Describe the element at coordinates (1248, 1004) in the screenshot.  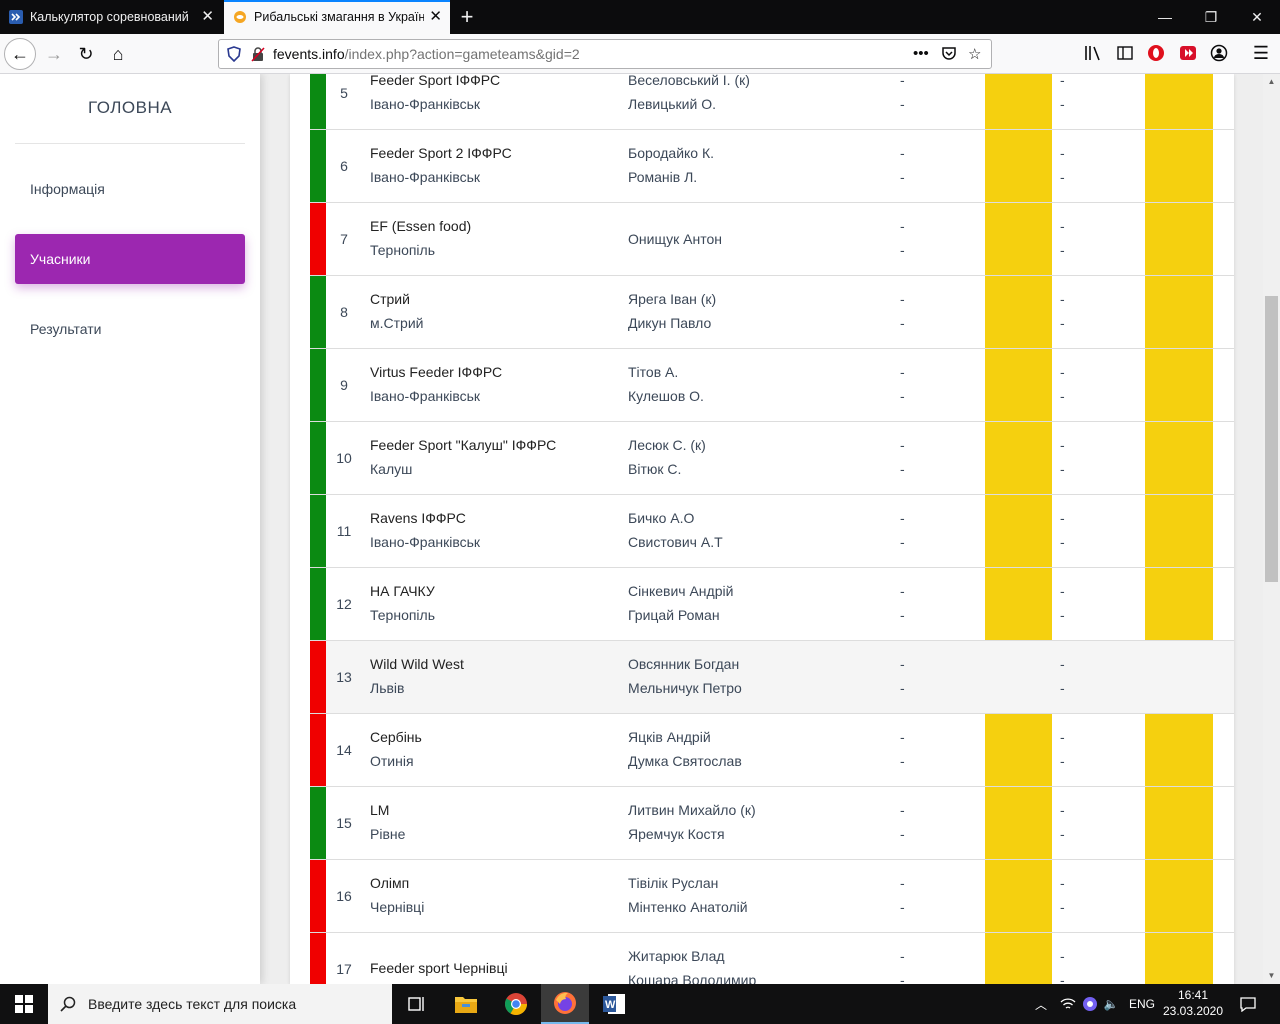
I see `notifications-icon` at that location.